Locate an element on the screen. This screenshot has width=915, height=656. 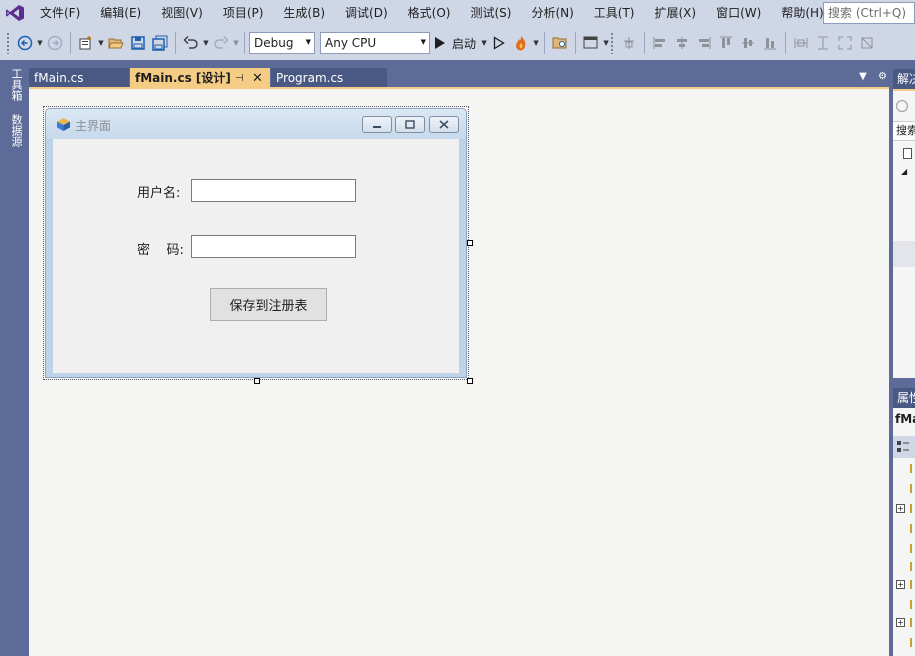
menu-edit: 编辑(E) is located at coordinates (120, 13).